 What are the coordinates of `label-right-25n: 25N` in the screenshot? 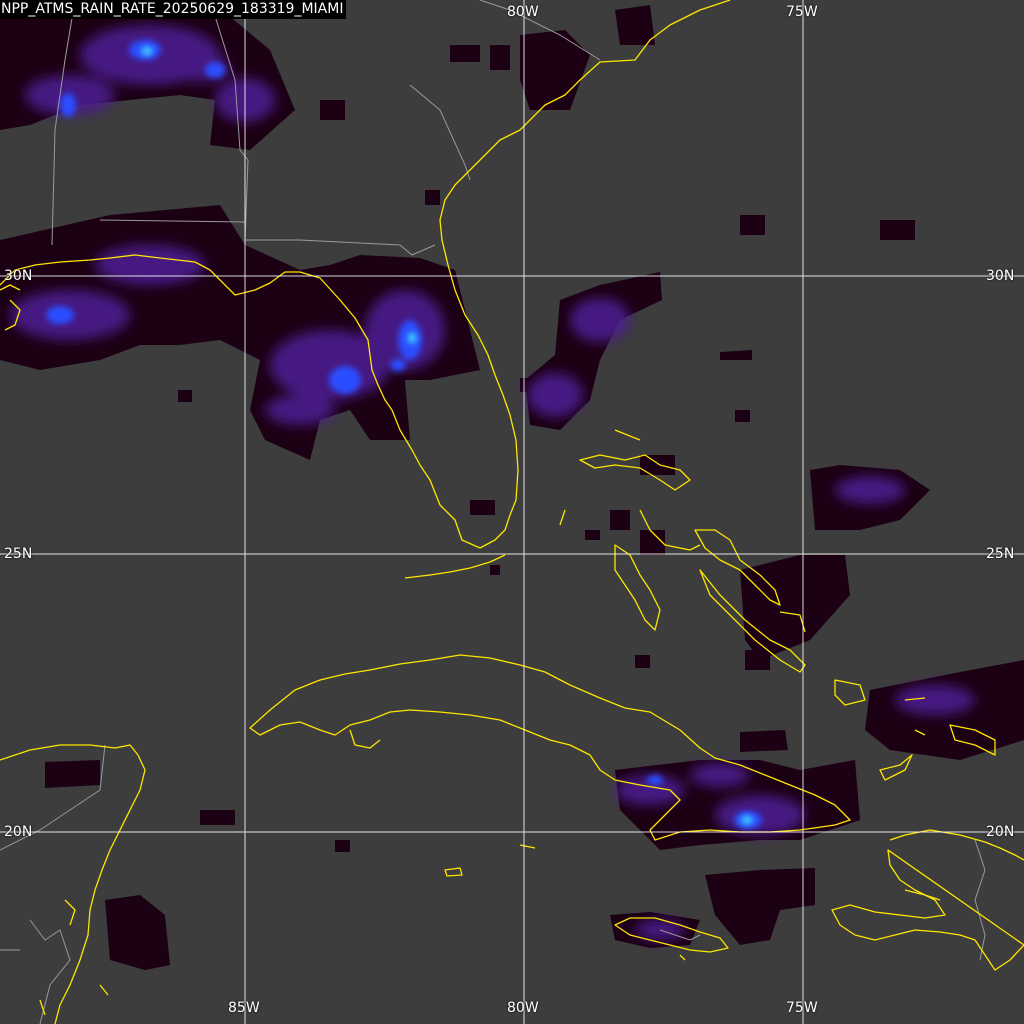 It's located at (1000, 554).